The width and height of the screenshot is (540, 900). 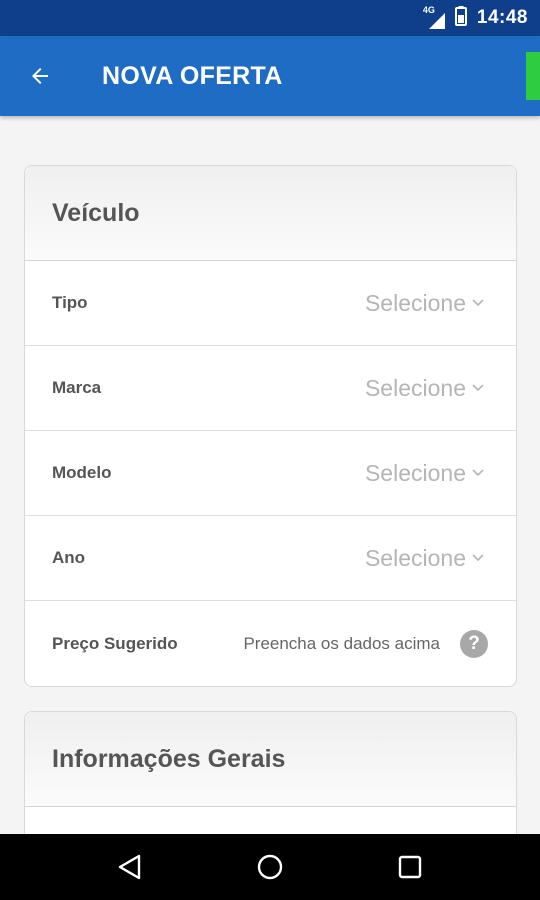 I want to click on tipo-select: Selecione, so click(x=424, y=303).